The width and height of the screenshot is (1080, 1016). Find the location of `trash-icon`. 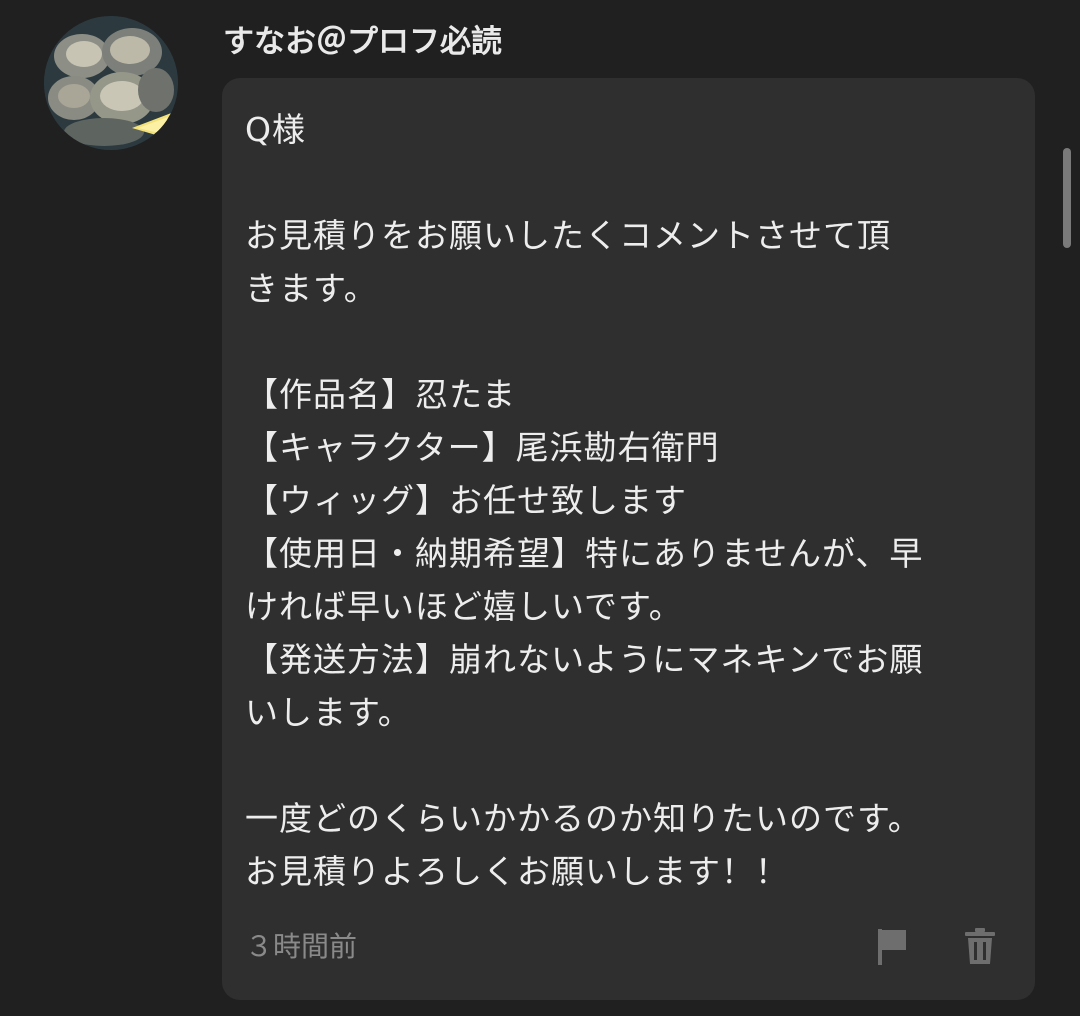

trash-icon is located at coordinates (980, 946).